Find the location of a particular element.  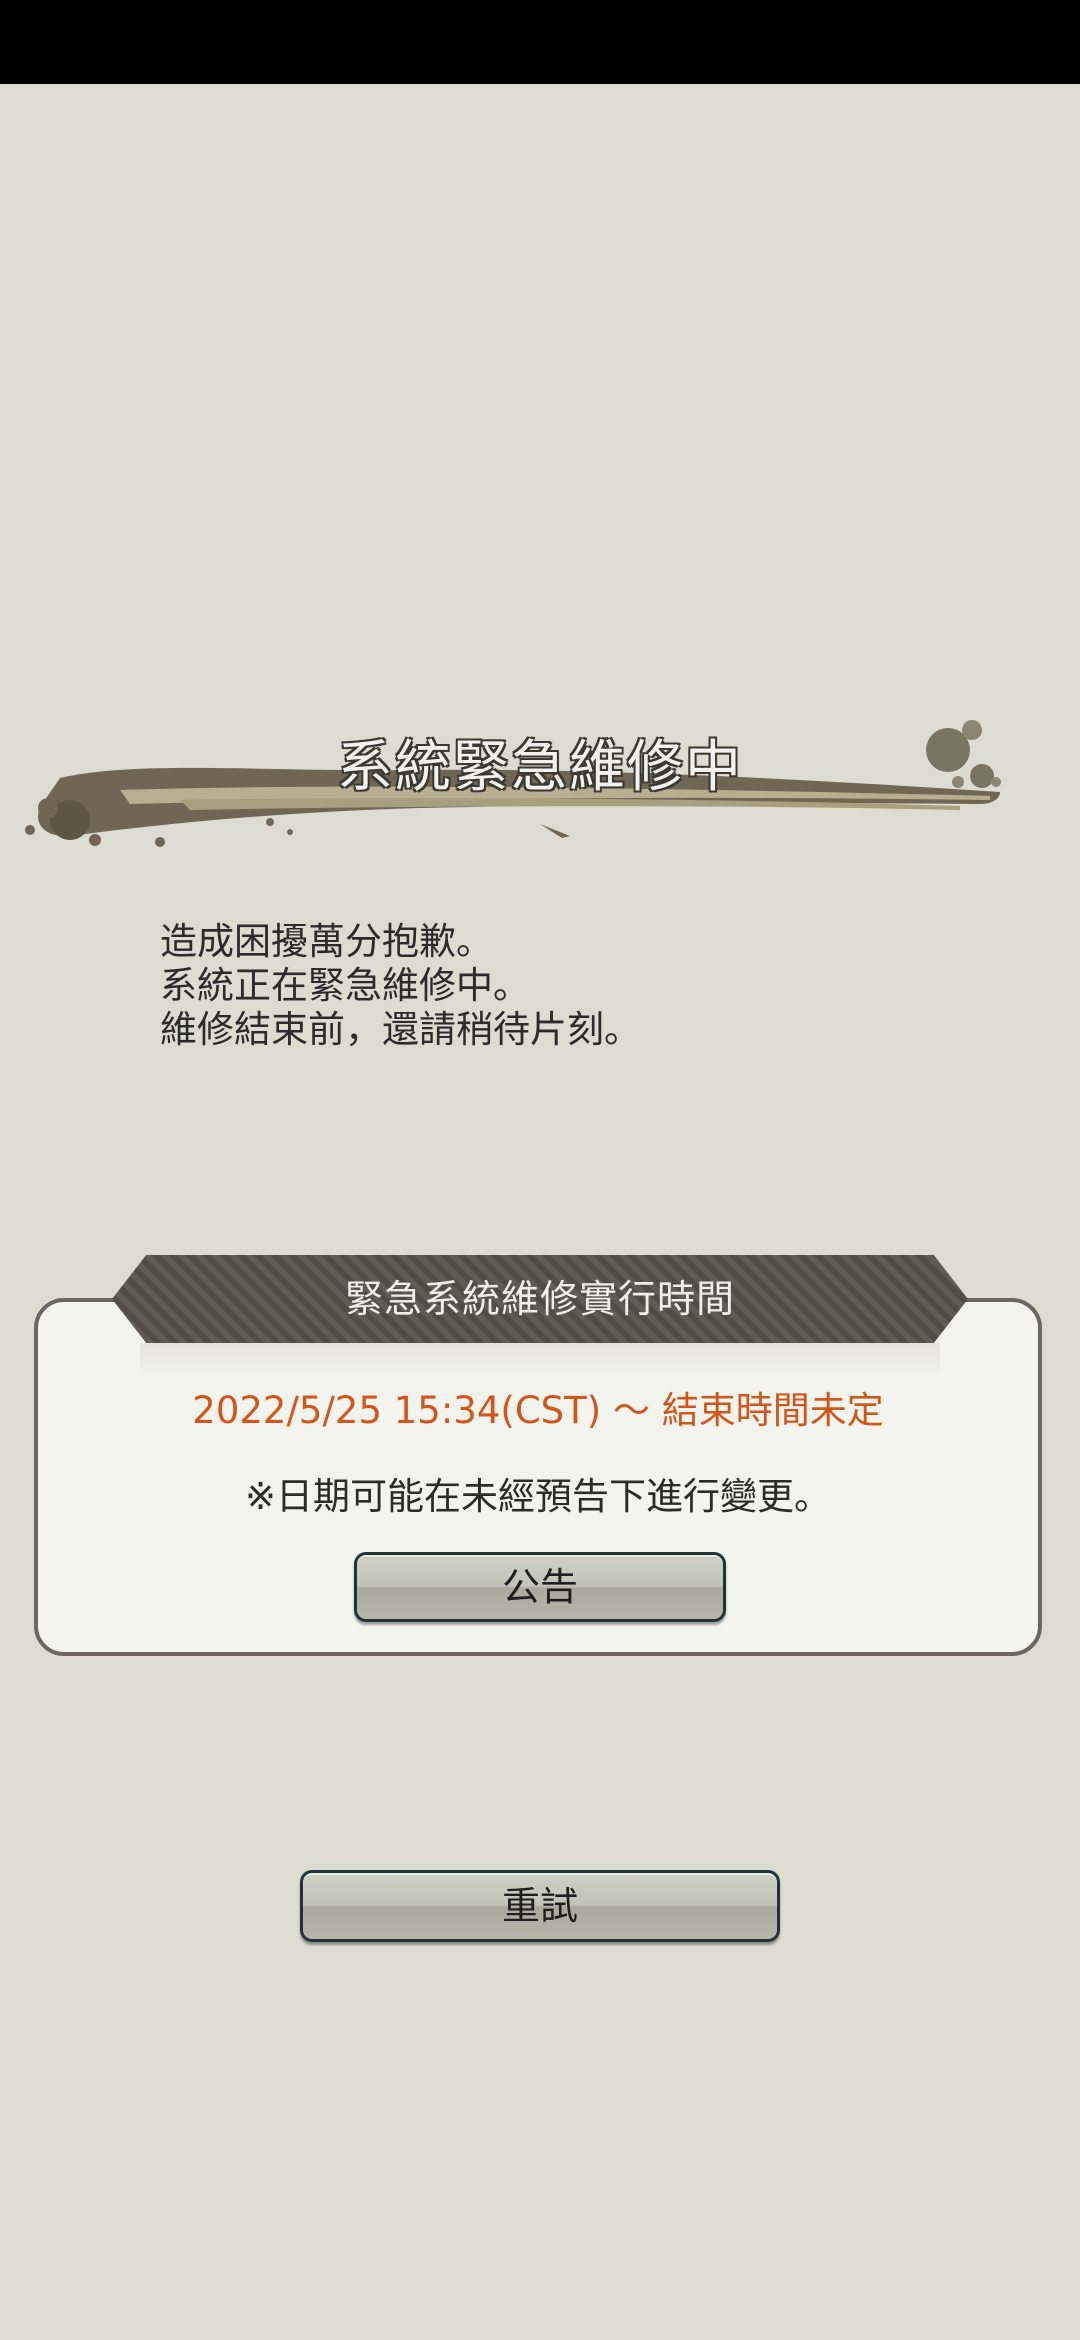

schedule-panel-title: 緊急系統維修實行時間 is located at coordinates (539, 1299).